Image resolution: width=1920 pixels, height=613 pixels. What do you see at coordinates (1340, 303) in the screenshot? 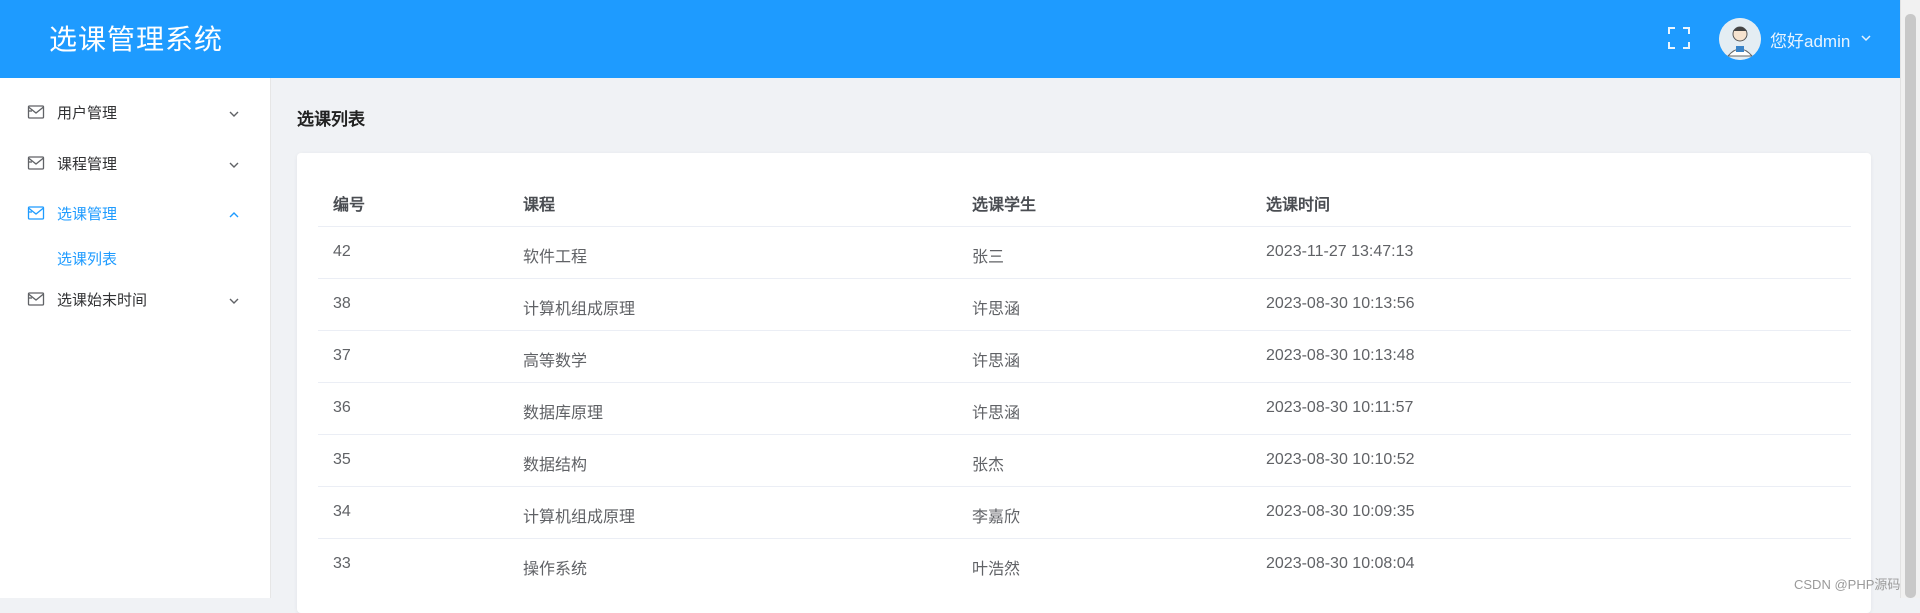
I see `cell-time: 2023-08-30 10:13:56` at bounding box center [1340, 303].